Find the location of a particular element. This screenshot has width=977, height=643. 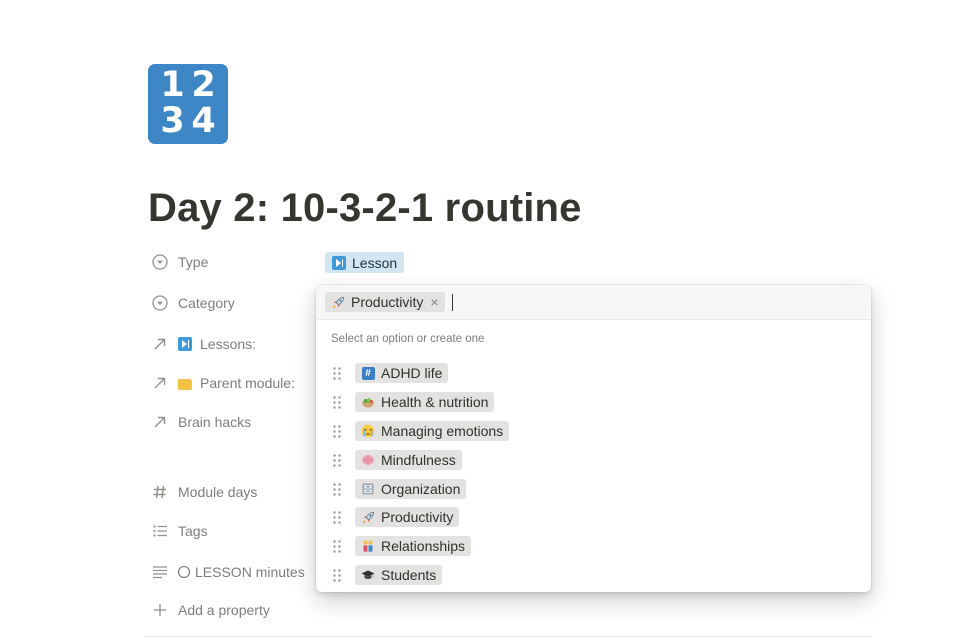

property-type: Type is located at coordinates (179, 262).